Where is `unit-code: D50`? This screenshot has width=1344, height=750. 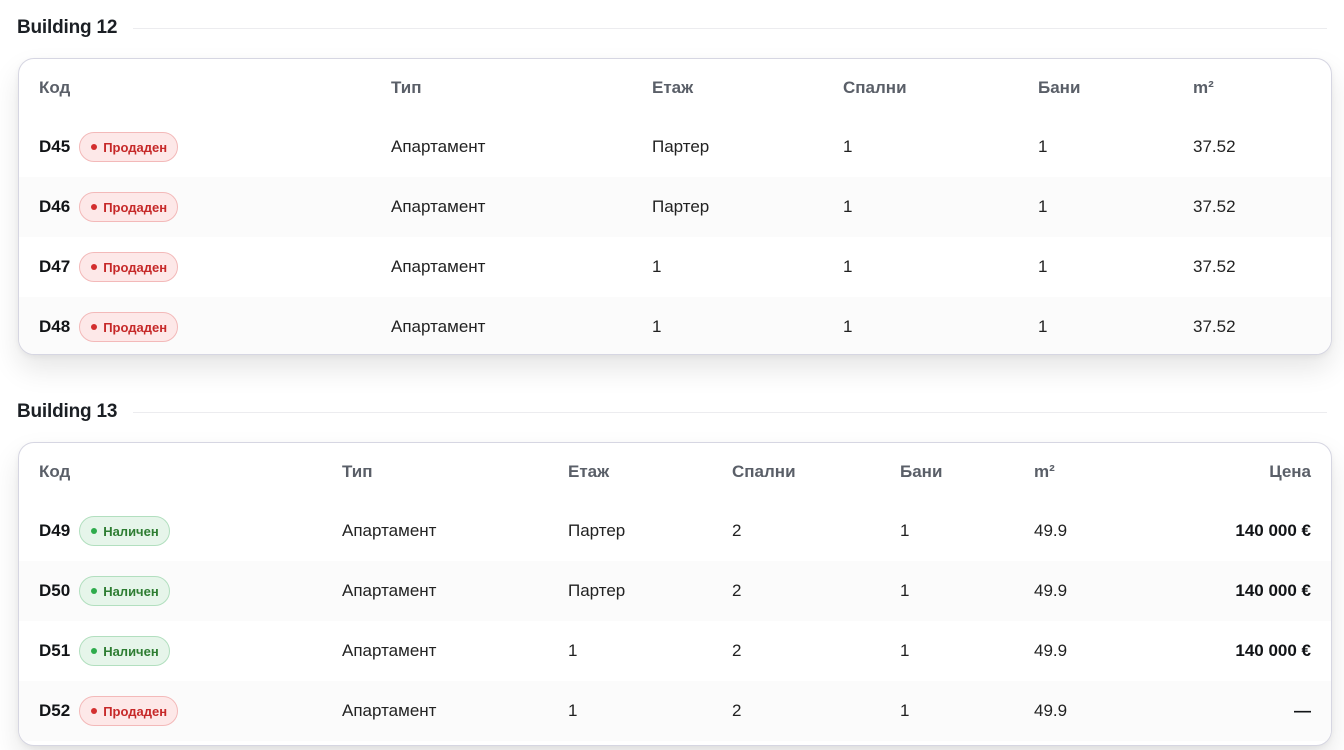
unit-code: D50 is located at coordinates (54, 591).